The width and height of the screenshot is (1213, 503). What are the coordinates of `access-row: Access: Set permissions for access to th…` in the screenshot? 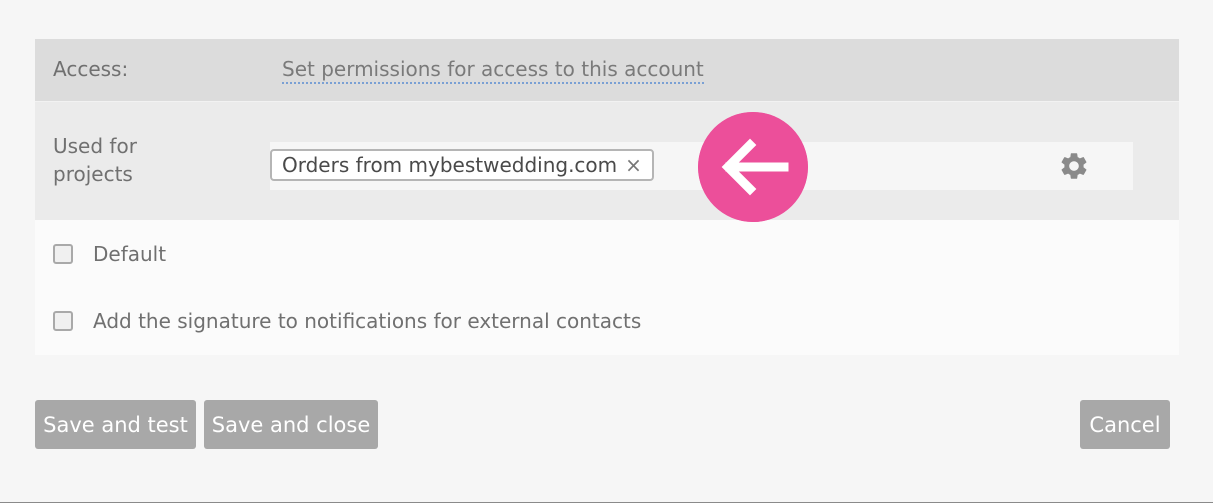 It's located at (607, 70).